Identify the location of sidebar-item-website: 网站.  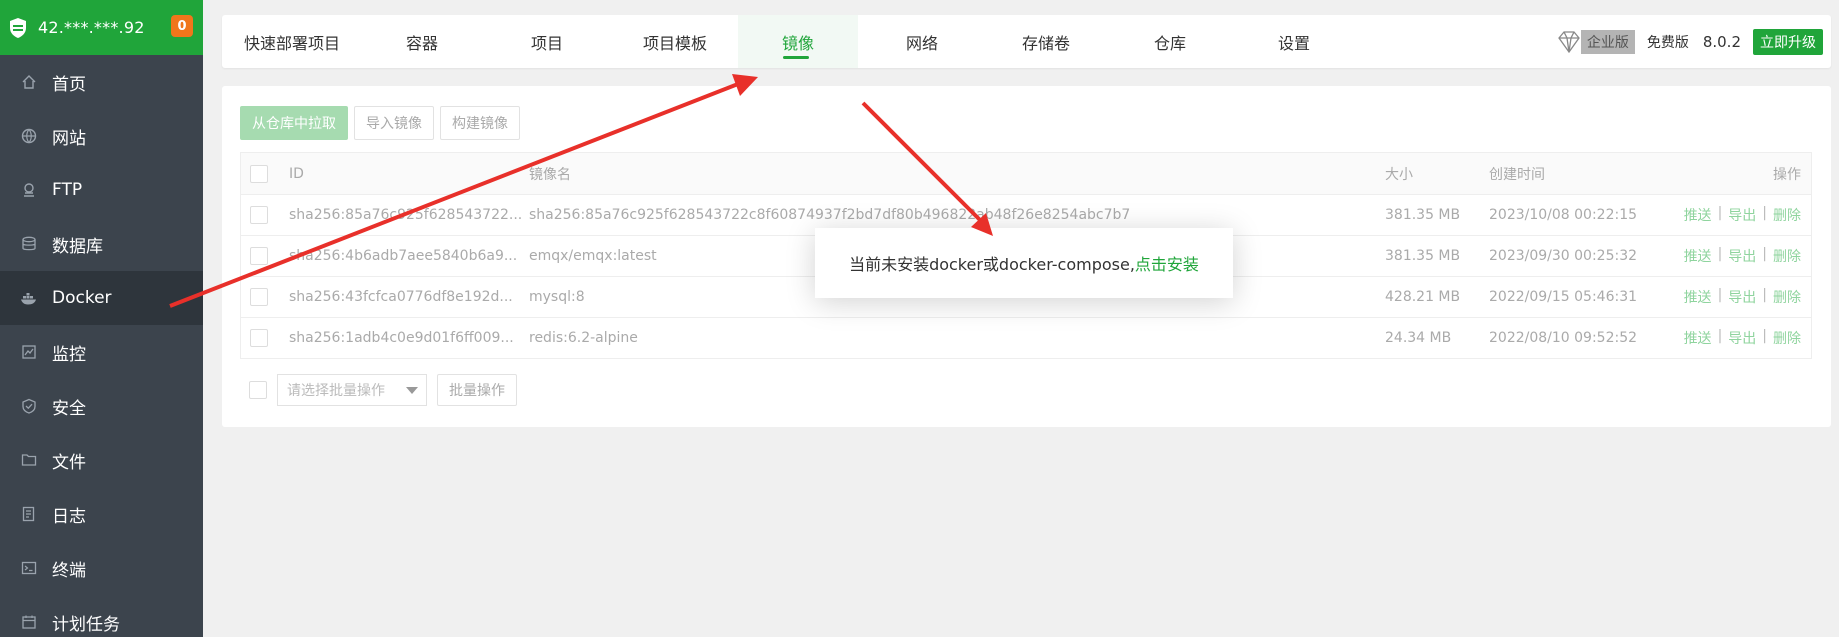
(101, 136).